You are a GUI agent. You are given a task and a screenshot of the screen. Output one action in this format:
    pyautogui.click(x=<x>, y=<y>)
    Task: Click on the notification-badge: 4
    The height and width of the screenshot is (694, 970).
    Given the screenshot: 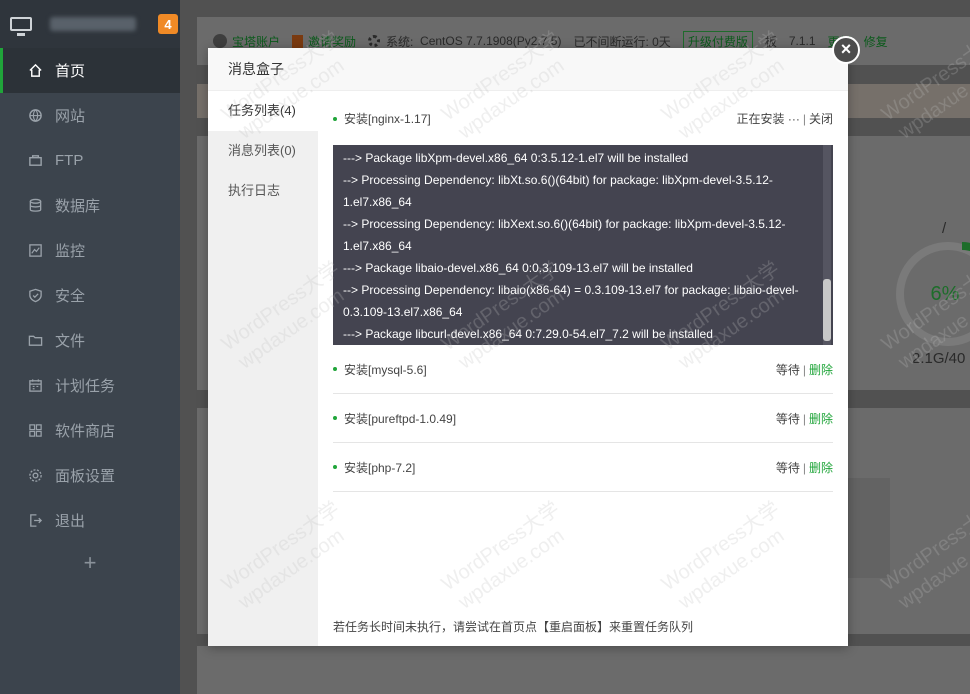 What is the action you would take?
    pyautogui.click(x=168, y=24)
    